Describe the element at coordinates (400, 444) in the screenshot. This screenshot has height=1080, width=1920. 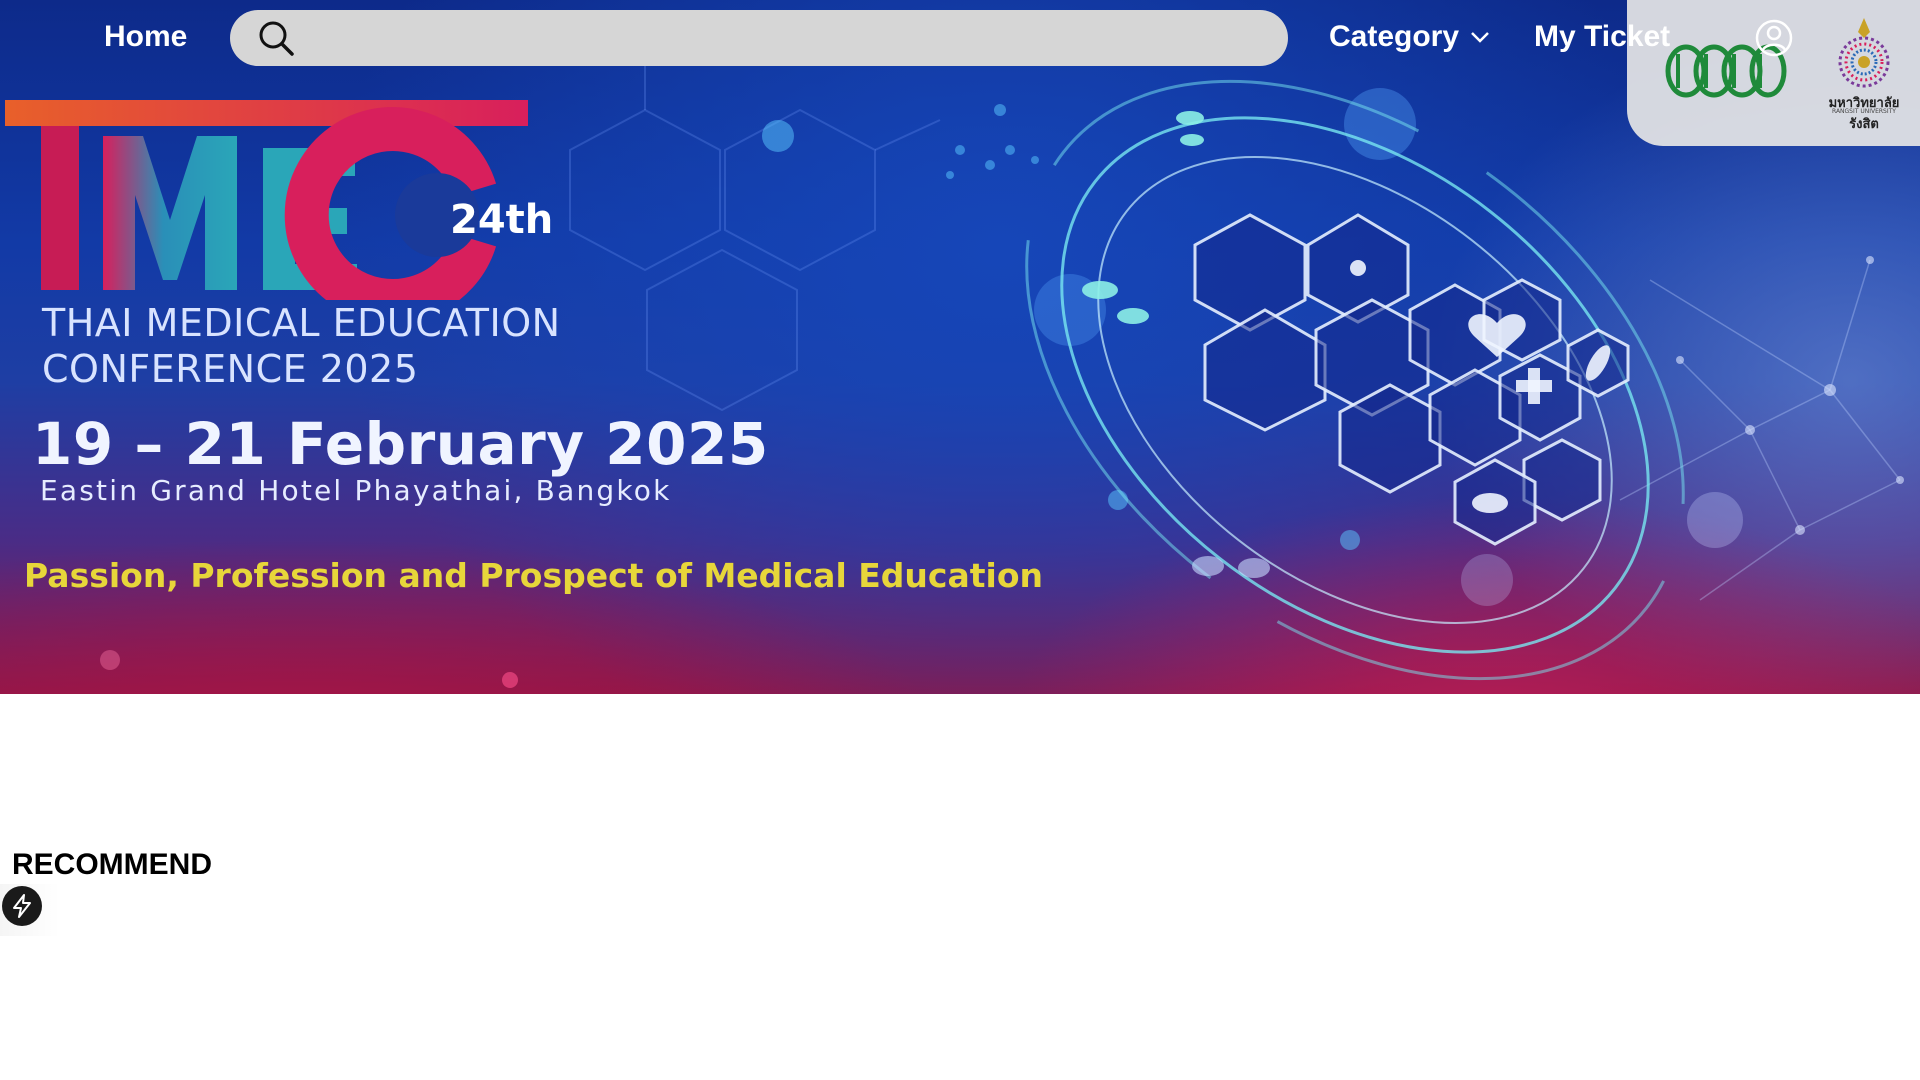
I see `hero-date: 19 – 21 February 2025` at that location.